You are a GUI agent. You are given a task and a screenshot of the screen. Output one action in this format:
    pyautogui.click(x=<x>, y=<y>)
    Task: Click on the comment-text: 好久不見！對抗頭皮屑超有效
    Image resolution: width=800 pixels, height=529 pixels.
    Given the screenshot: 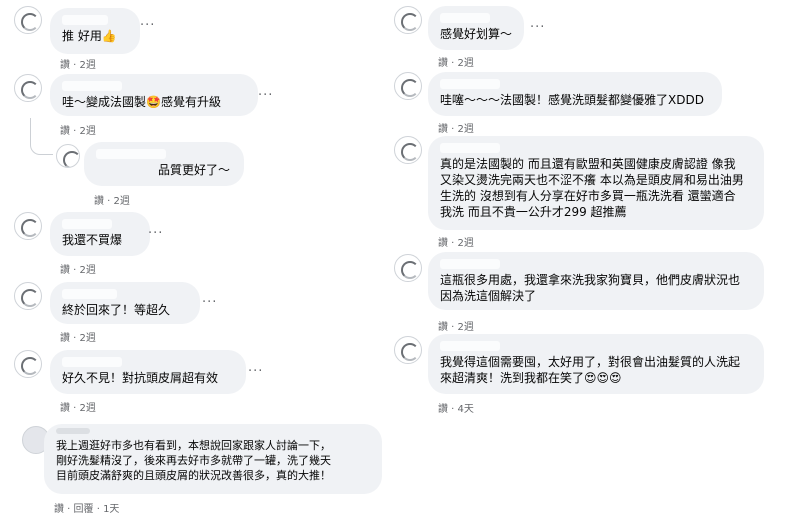 What is the action you would take?
    pyautogui.click(x=140, y=378)
    